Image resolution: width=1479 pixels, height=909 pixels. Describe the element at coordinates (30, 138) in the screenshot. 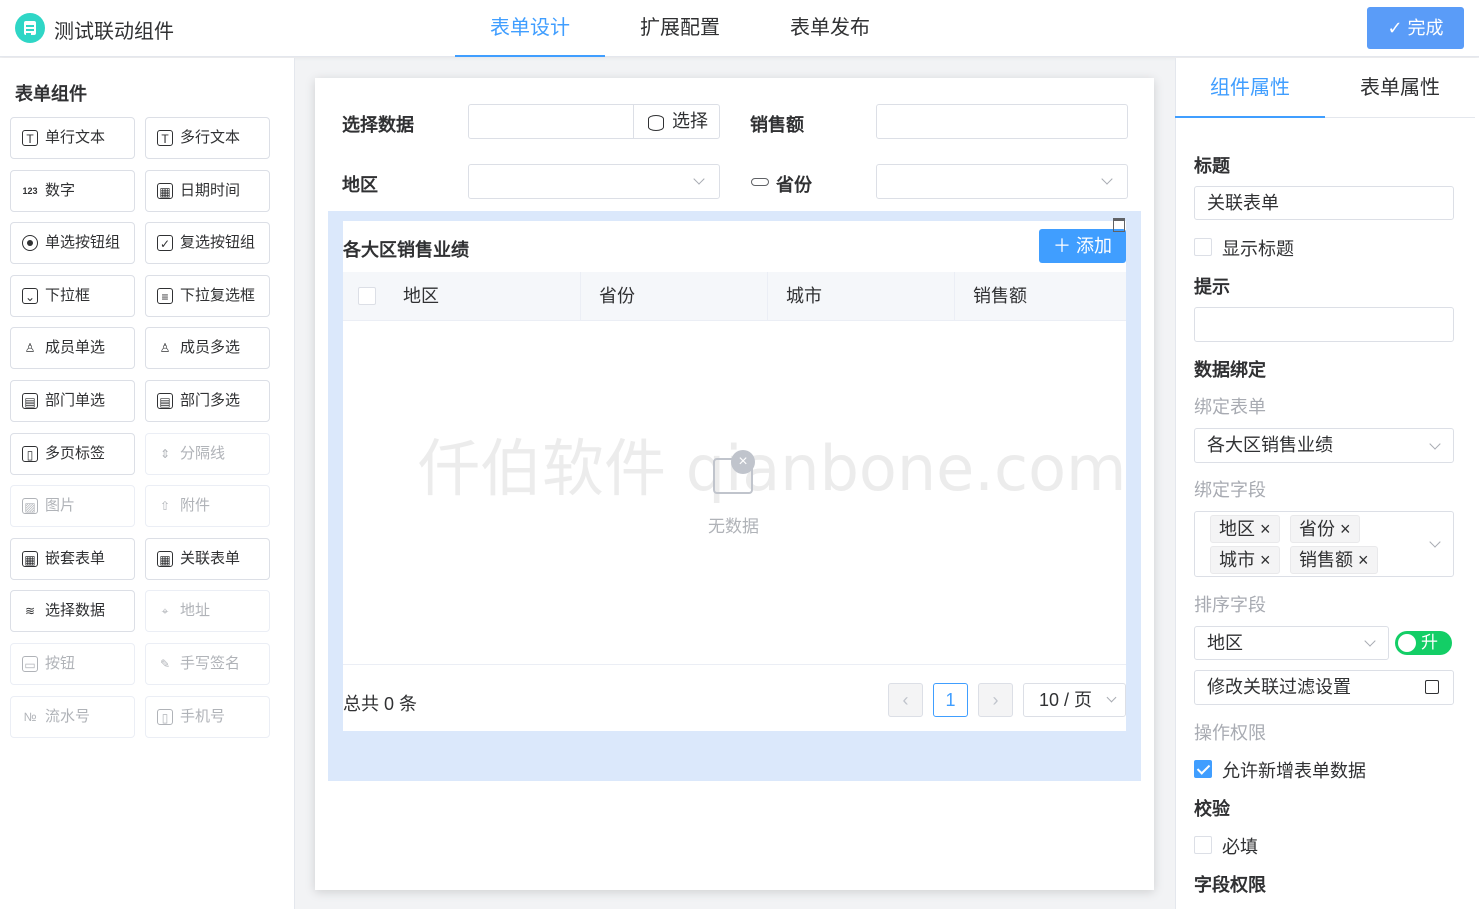

I see `text-icon: T` at that location.